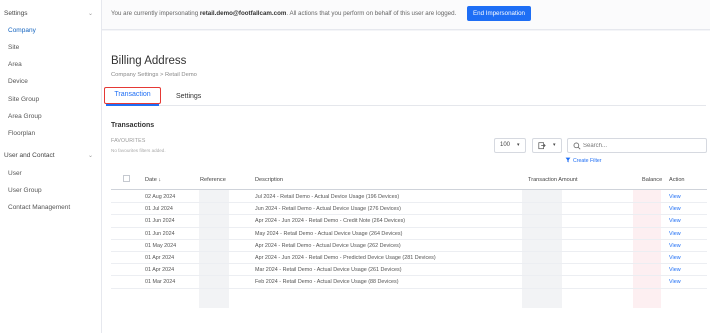  I want to click on date-cell: 01 Jul 2024, so click(159, 209).